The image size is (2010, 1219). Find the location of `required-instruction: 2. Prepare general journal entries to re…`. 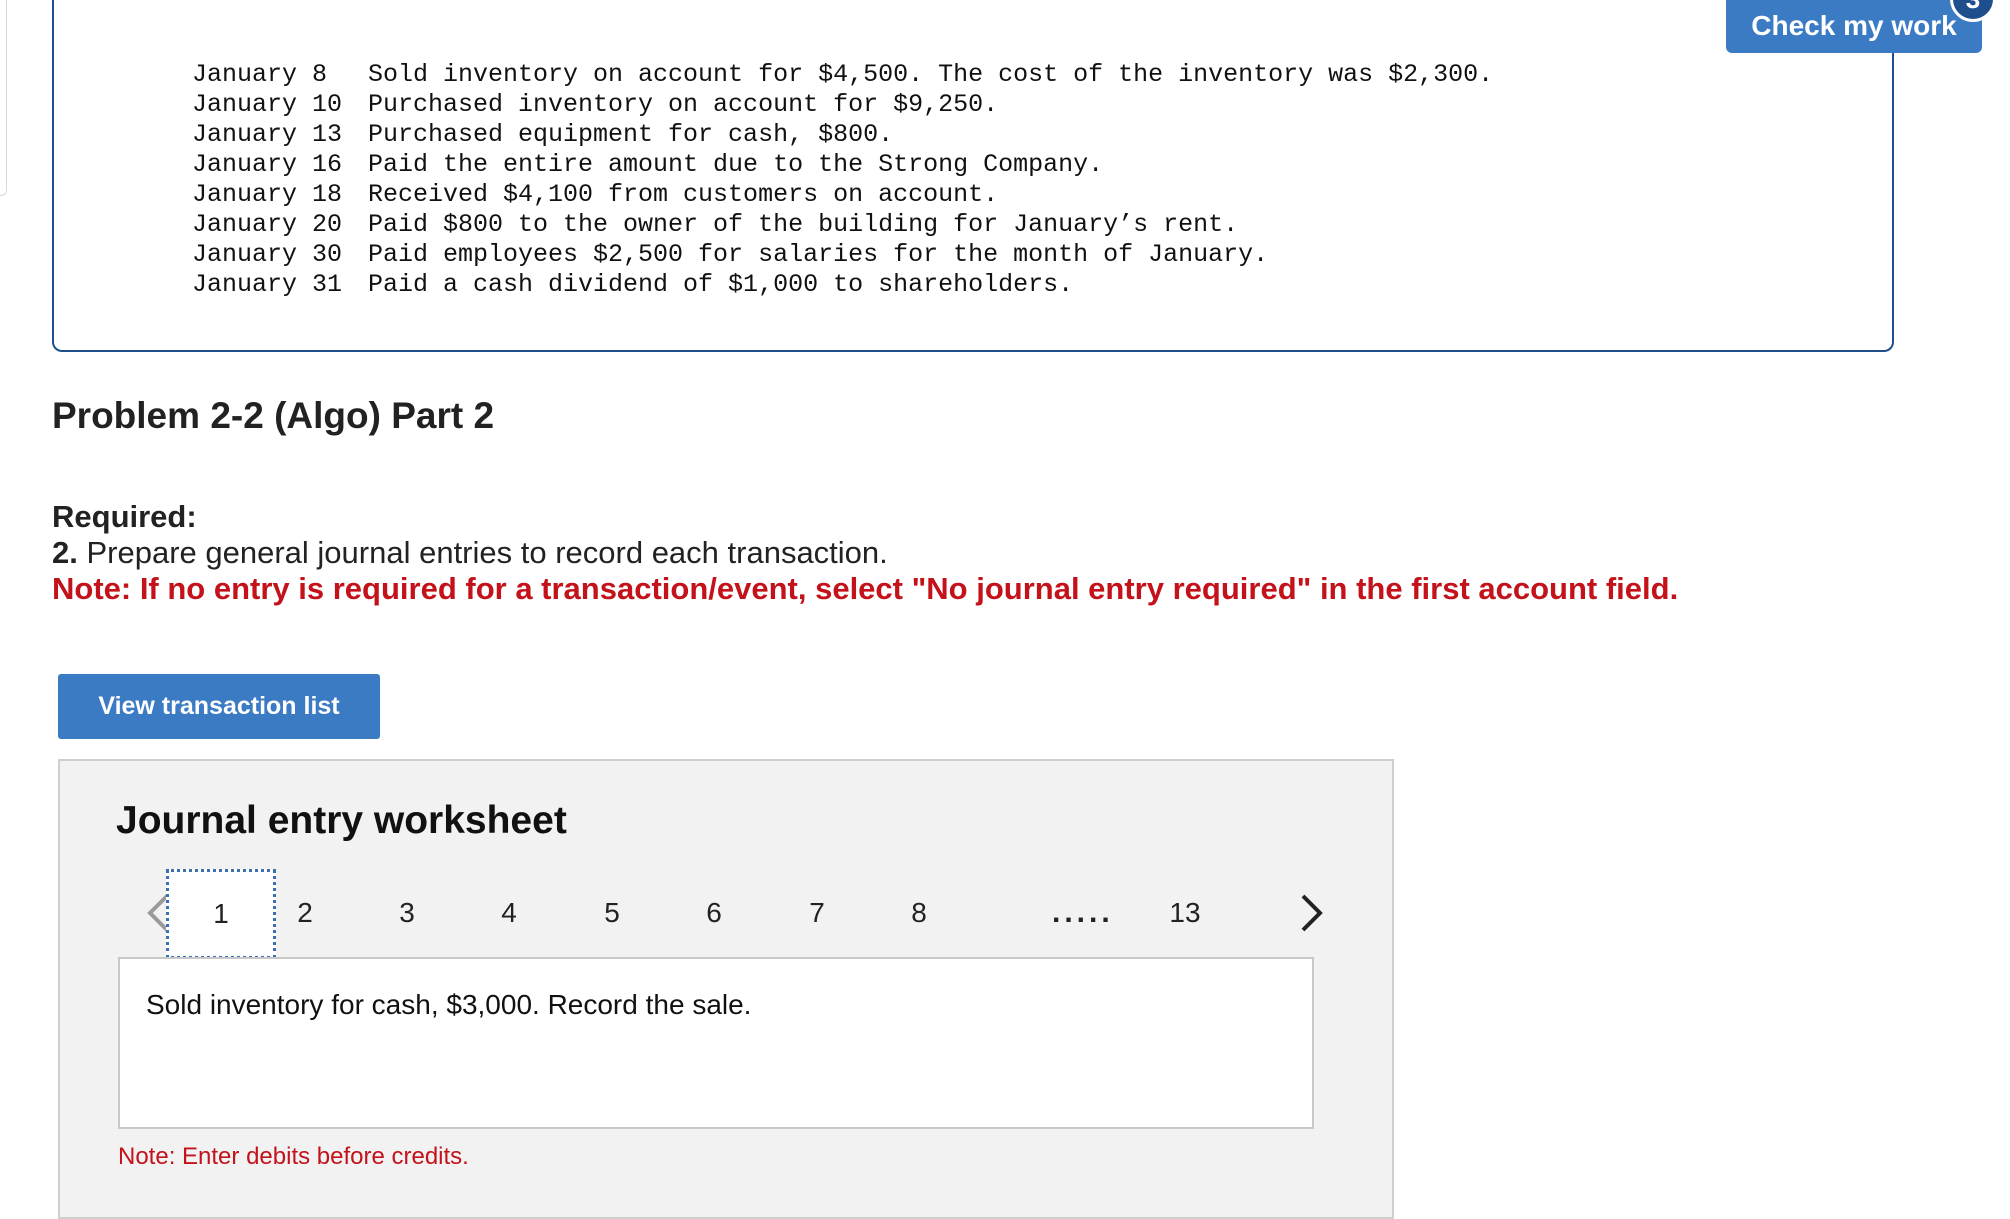

required-instruction: 2. Prepare general journal entries to re… is located at coordinates (470, 553).